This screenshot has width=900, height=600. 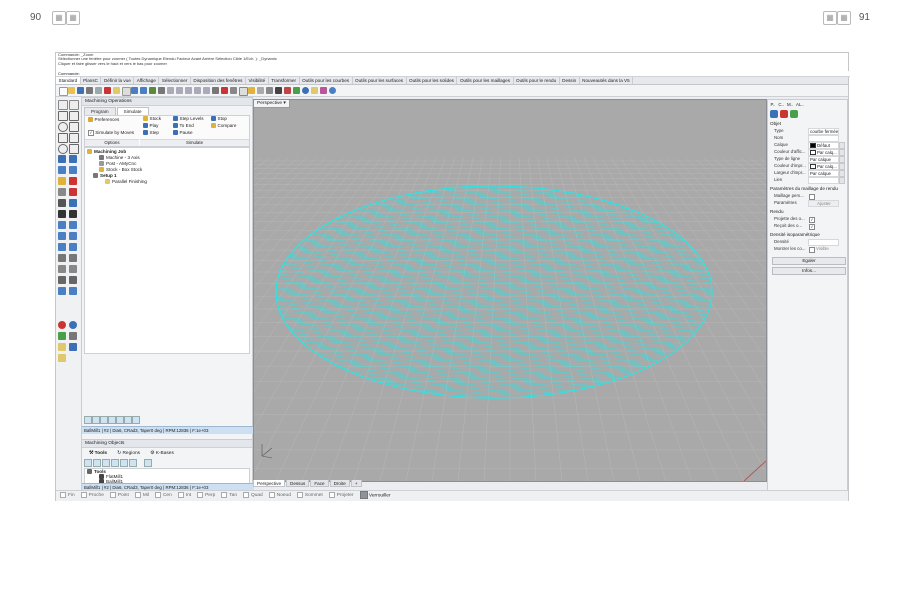 What do you see at coordinates (63, 149) in the screenshot?
I see `ellipse-icon` at bounding box center [63, 149].